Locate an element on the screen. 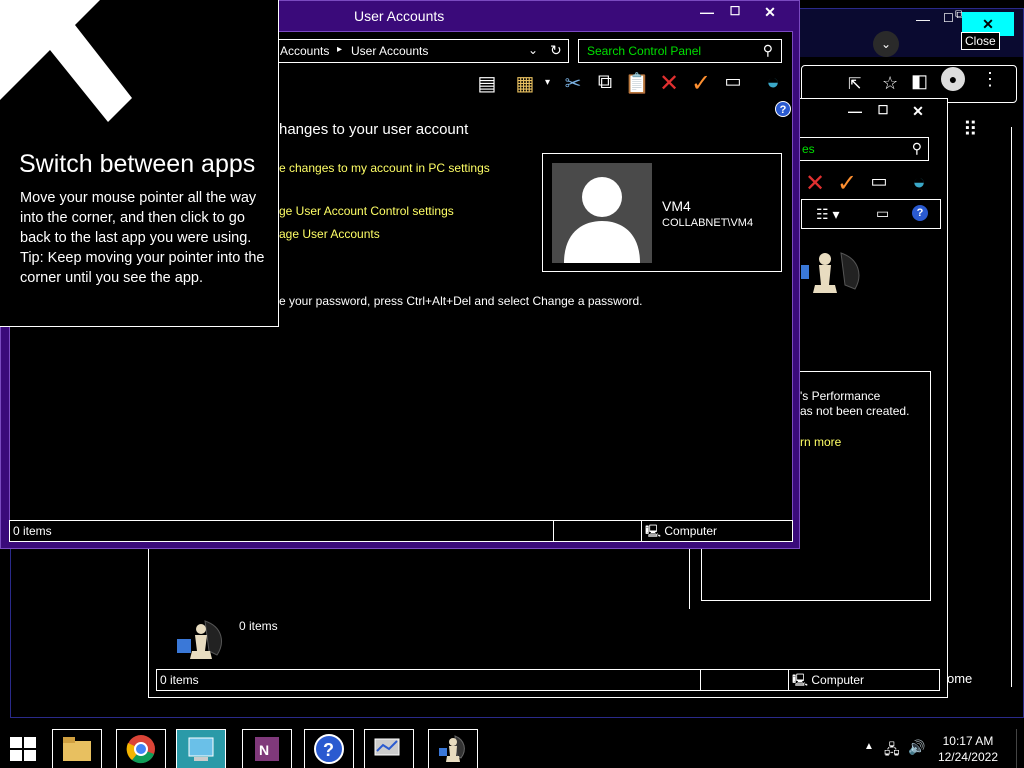  minimize-button: — is located at coordinates (707, 12).